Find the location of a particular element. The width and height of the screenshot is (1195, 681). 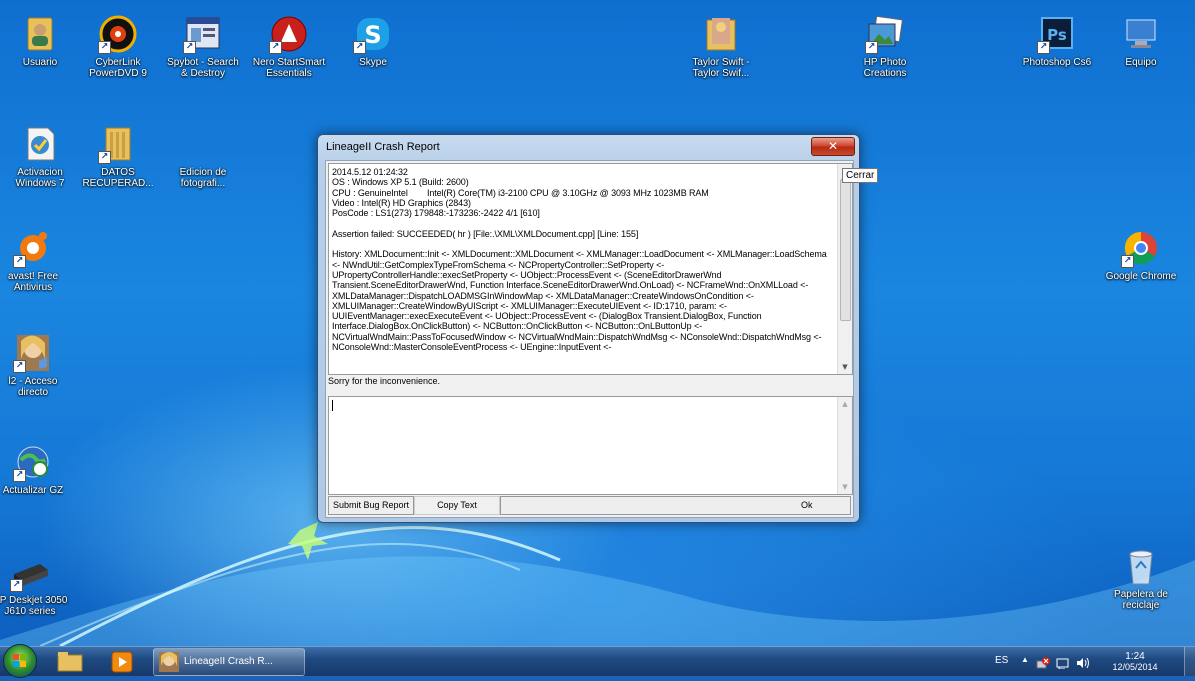

media-player-icon is located at coordinates (122, 662).